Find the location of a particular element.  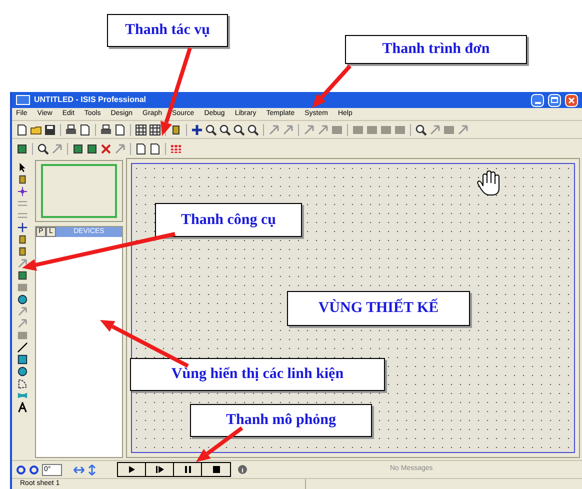

pause-icon is located at coordinates (187, 469).